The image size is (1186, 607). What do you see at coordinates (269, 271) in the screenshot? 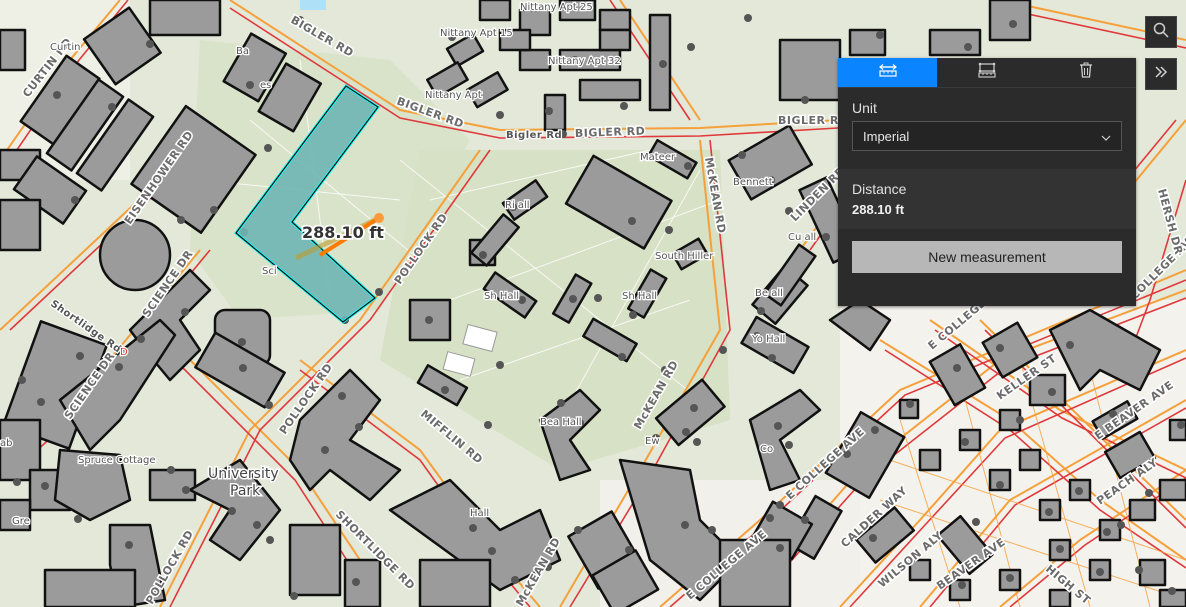
I see `place-label: Sci` at bounding box center [269, 271].